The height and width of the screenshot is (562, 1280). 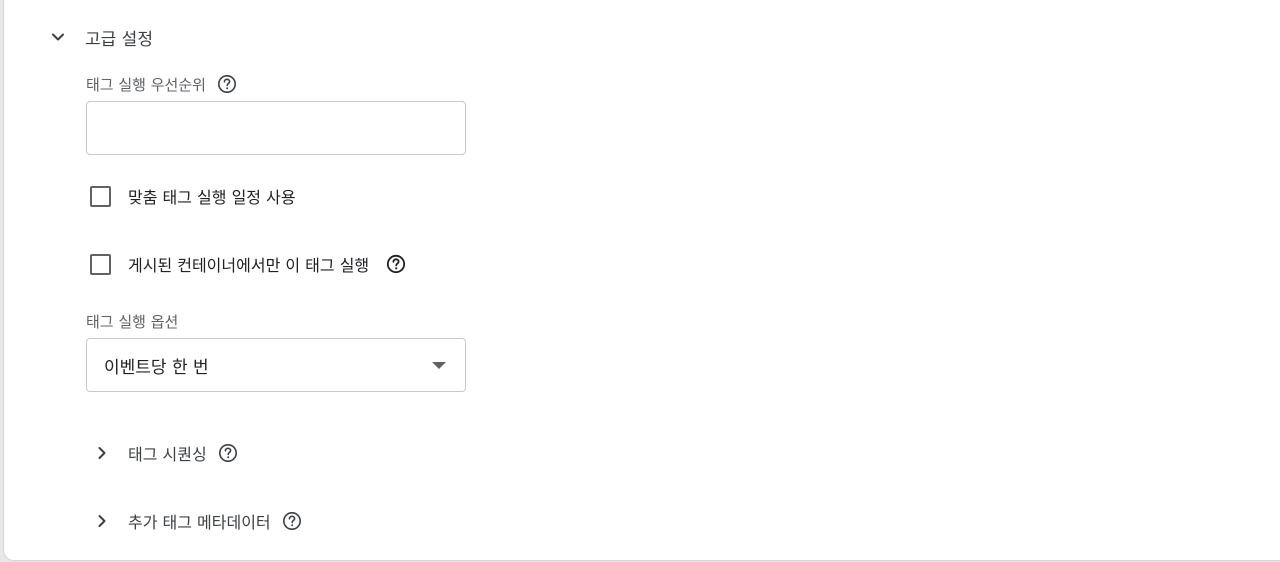 I want to click on caret-down-icon, so click(x=439, y=365).